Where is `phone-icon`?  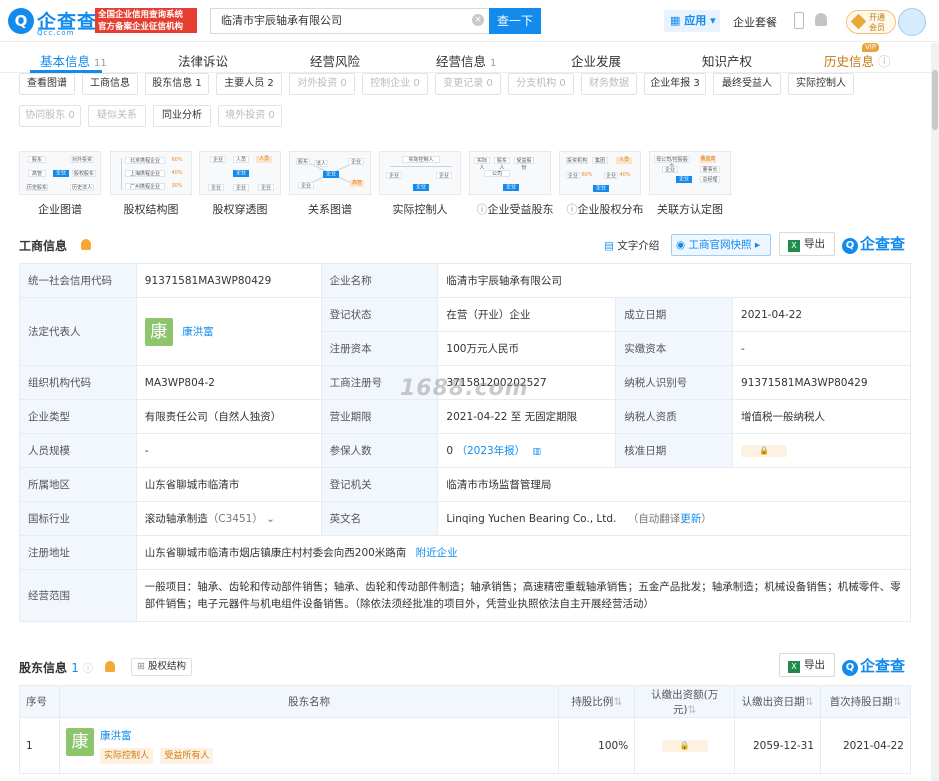 phone-icon is located at coordinates (799, 20).